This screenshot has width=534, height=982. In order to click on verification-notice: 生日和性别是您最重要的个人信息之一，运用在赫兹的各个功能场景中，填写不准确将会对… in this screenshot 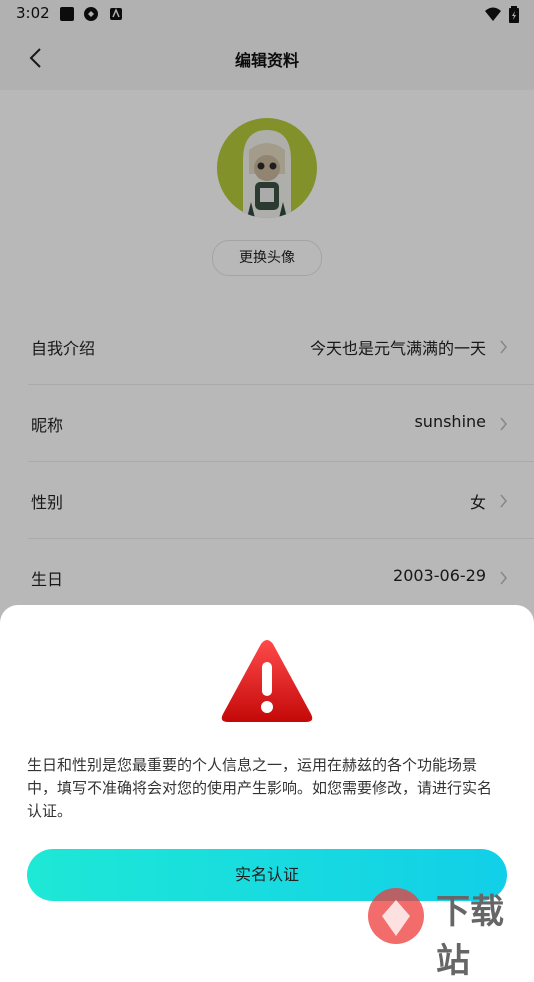, I will do `click(260, 788)`.